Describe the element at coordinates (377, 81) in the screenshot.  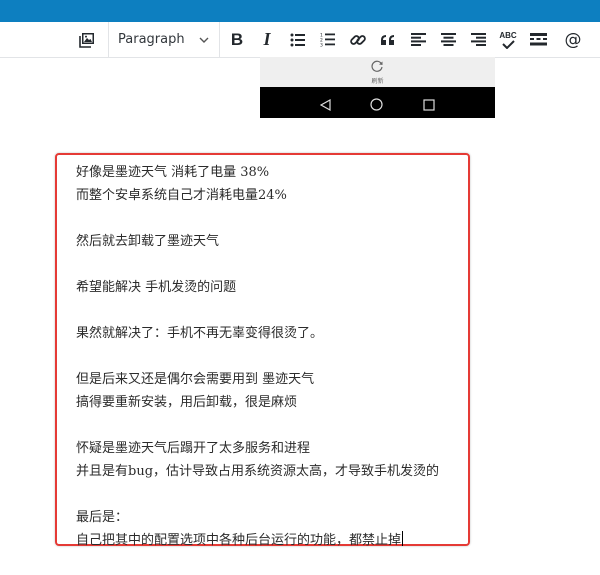
I see `refresh-label: 刷新` at that location.